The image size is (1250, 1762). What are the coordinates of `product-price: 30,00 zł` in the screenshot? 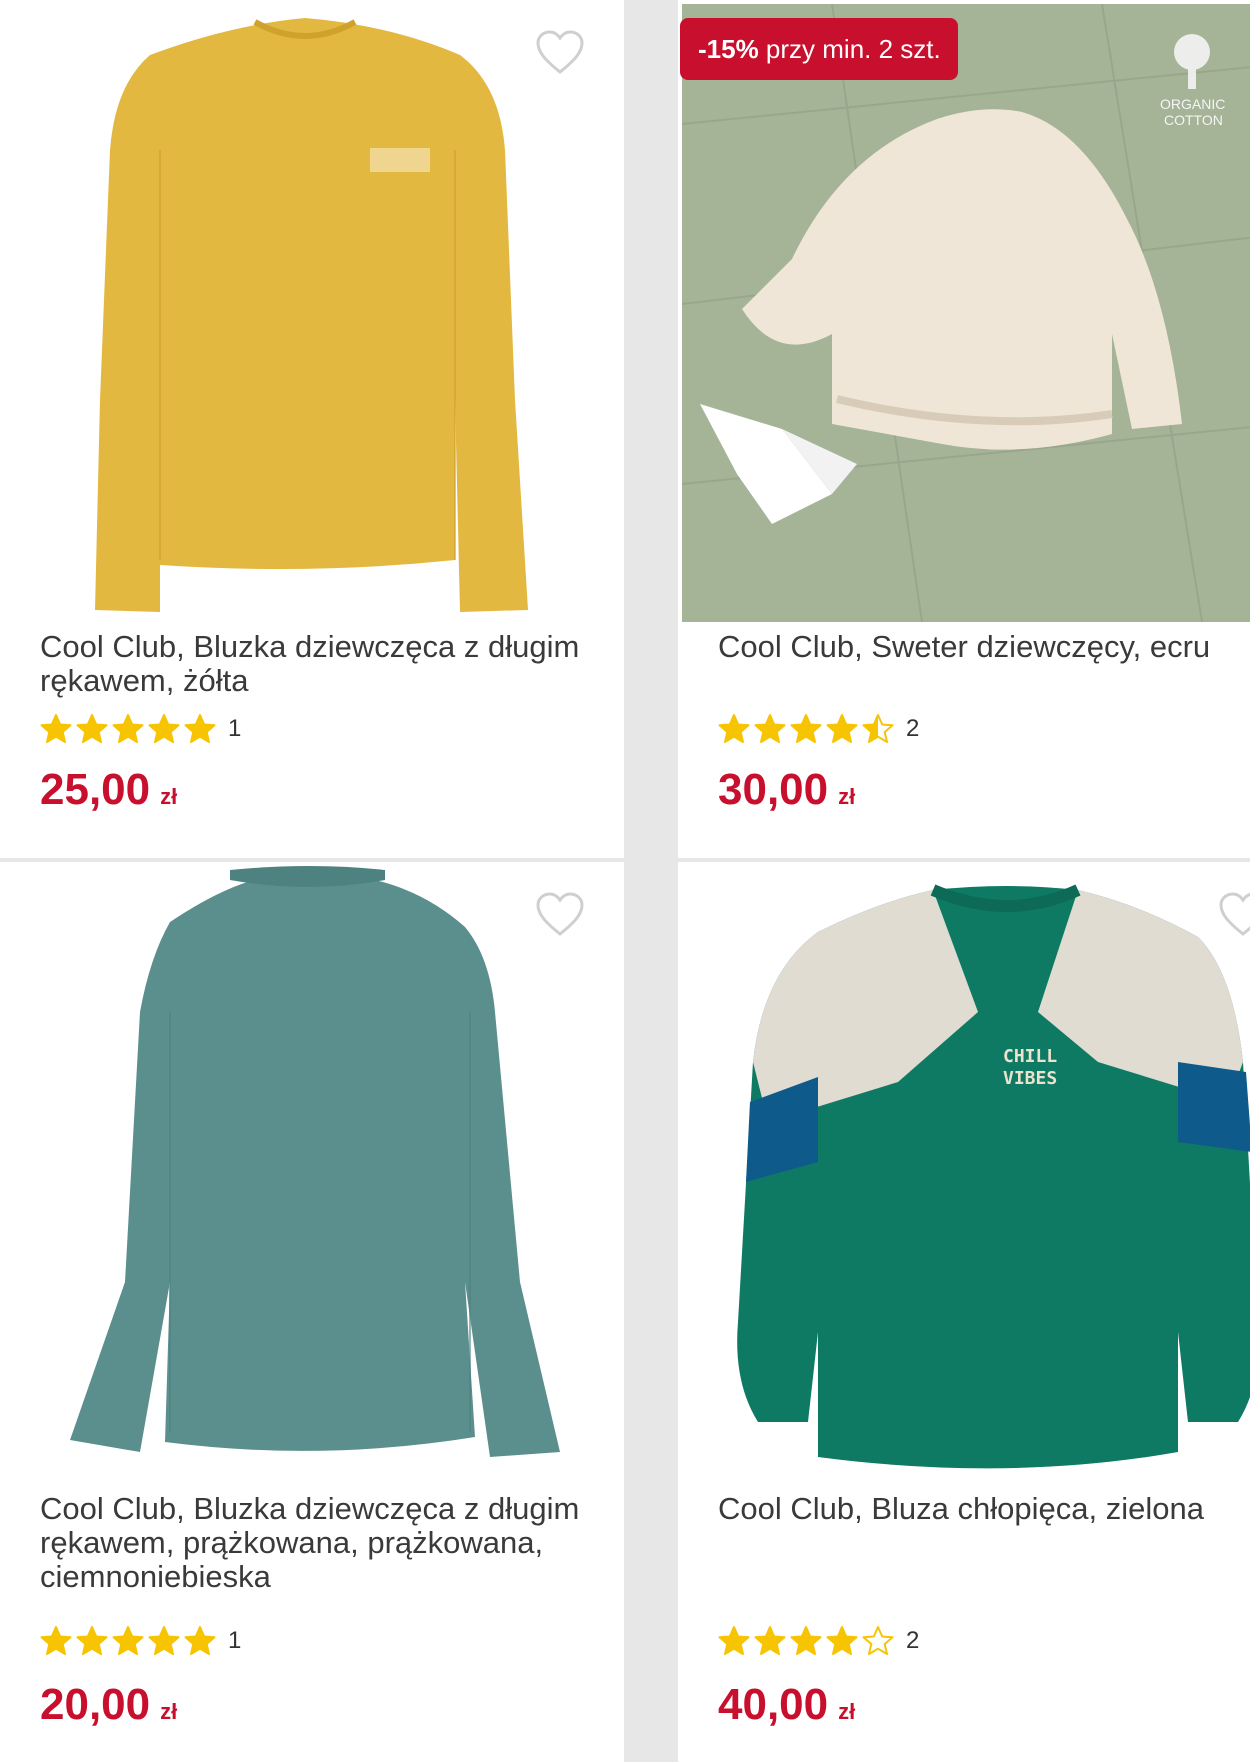 It's located at (786, 790).